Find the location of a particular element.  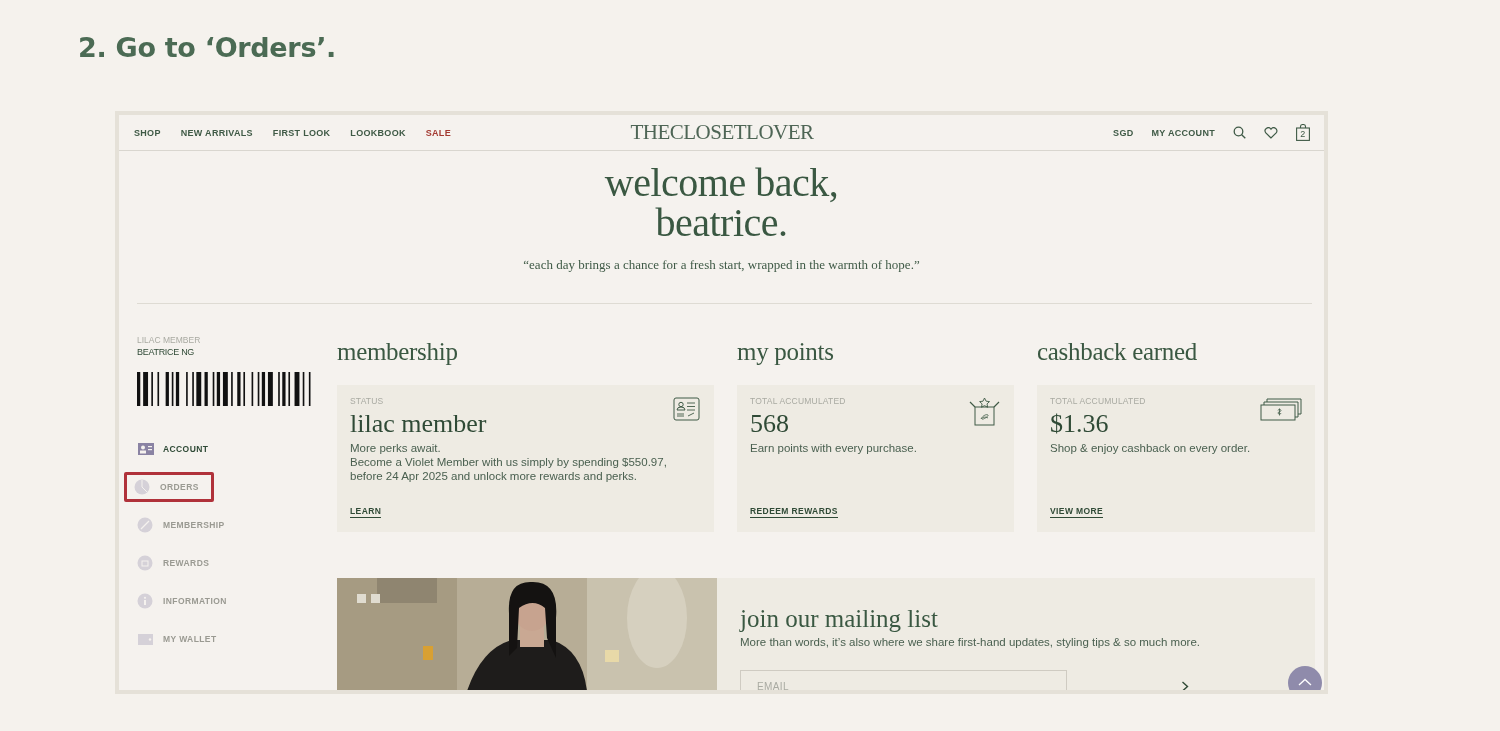

chevron-up-icon is located at coordinates (1305, 682).